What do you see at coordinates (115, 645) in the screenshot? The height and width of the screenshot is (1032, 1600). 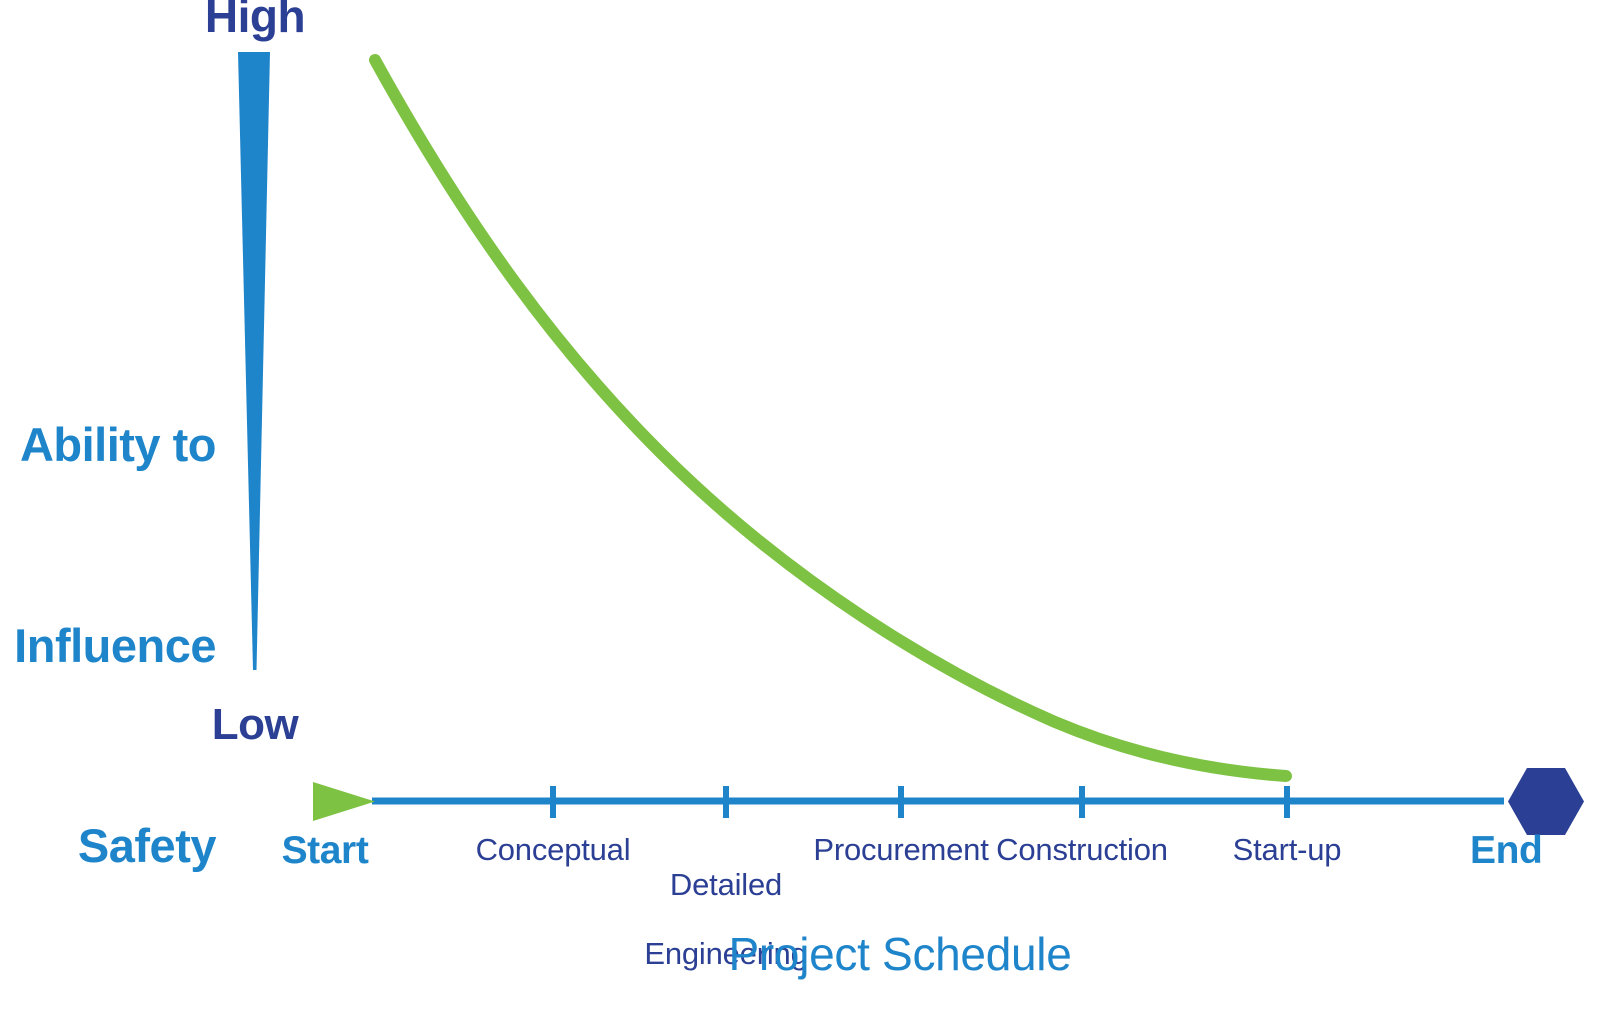 I see `y-axis-title-line-2: Influence` at bounding box center [115, 645].